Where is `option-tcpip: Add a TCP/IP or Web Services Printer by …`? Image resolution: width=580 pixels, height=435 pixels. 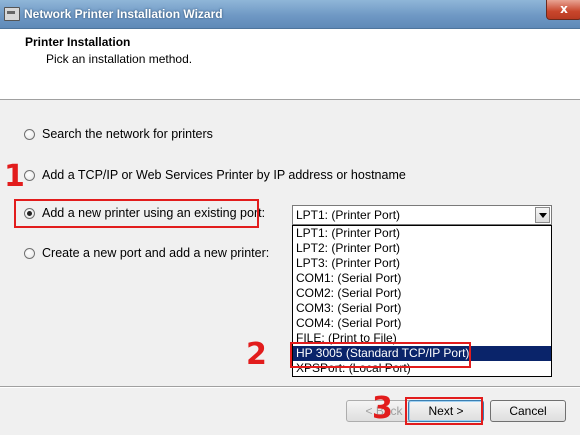
option-tcpip: Add a TCP/IP or Web Services Printer by … is located at coordinates (215, 175).